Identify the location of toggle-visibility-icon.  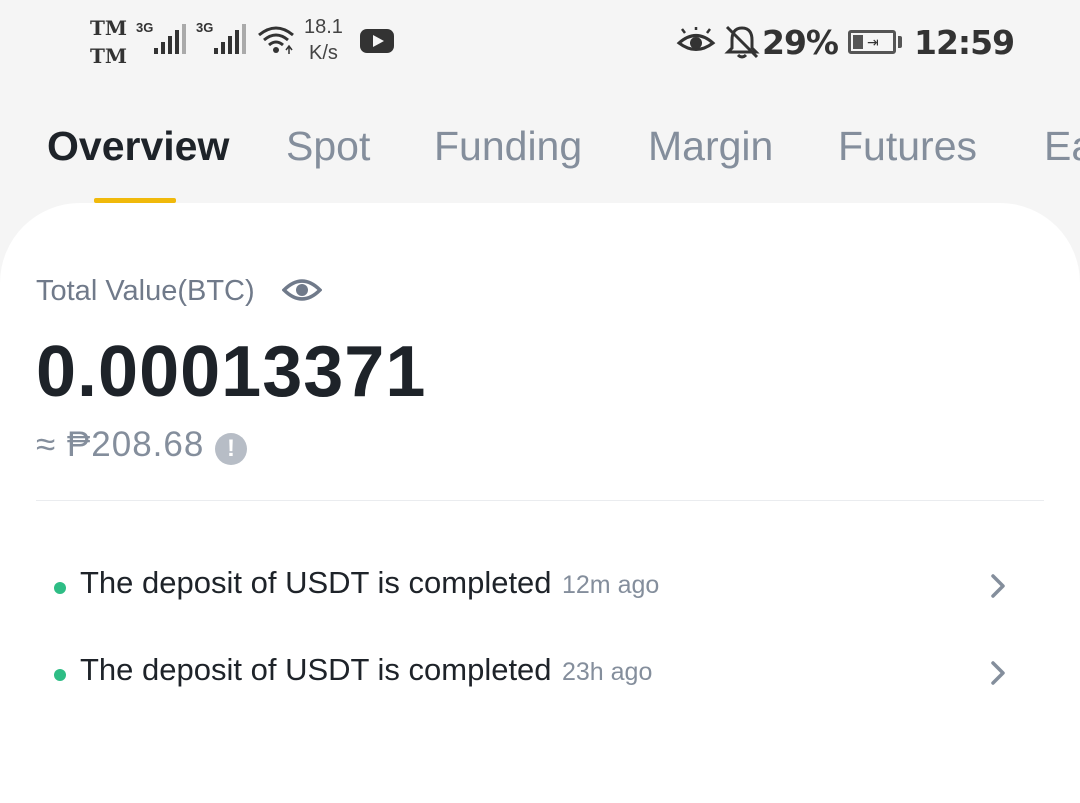
(302, 290).